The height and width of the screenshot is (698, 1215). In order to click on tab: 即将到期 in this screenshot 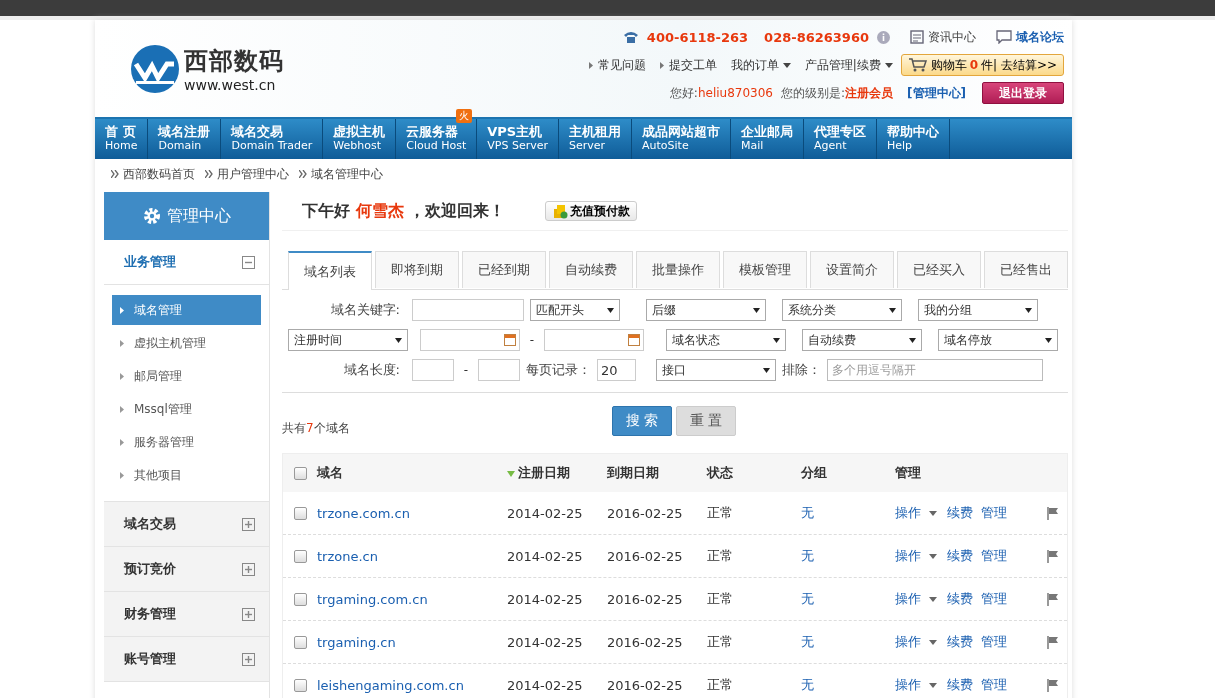, I will do `click(417, 269)`.